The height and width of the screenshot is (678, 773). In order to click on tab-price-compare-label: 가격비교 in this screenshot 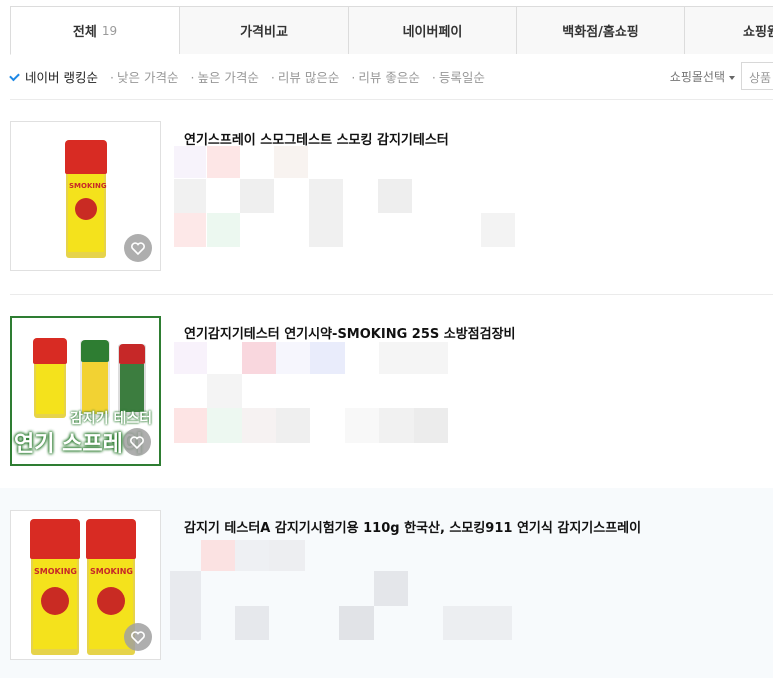, I will do `click(264, 32)`.